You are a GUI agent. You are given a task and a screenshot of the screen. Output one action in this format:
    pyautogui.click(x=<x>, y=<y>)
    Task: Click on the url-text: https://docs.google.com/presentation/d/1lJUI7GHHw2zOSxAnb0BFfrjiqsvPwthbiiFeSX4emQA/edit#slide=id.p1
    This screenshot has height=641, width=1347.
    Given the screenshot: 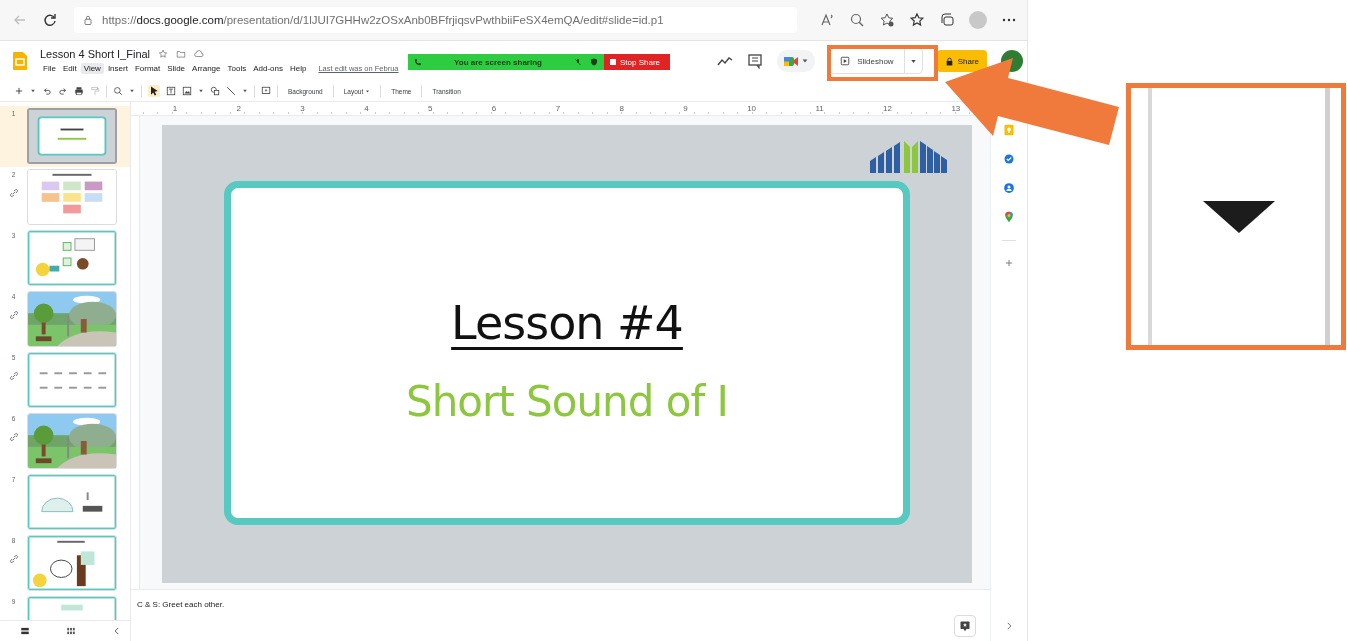 What is the action you would take?
    pyautogui.click(x=383, y=20)
    